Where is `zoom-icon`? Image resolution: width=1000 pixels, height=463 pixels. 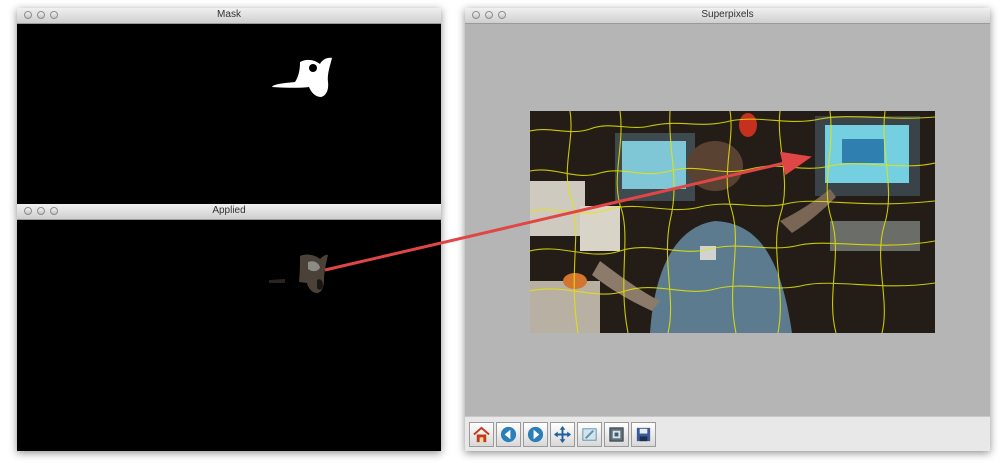
zoom-icon is located at coordinates (589, 434).